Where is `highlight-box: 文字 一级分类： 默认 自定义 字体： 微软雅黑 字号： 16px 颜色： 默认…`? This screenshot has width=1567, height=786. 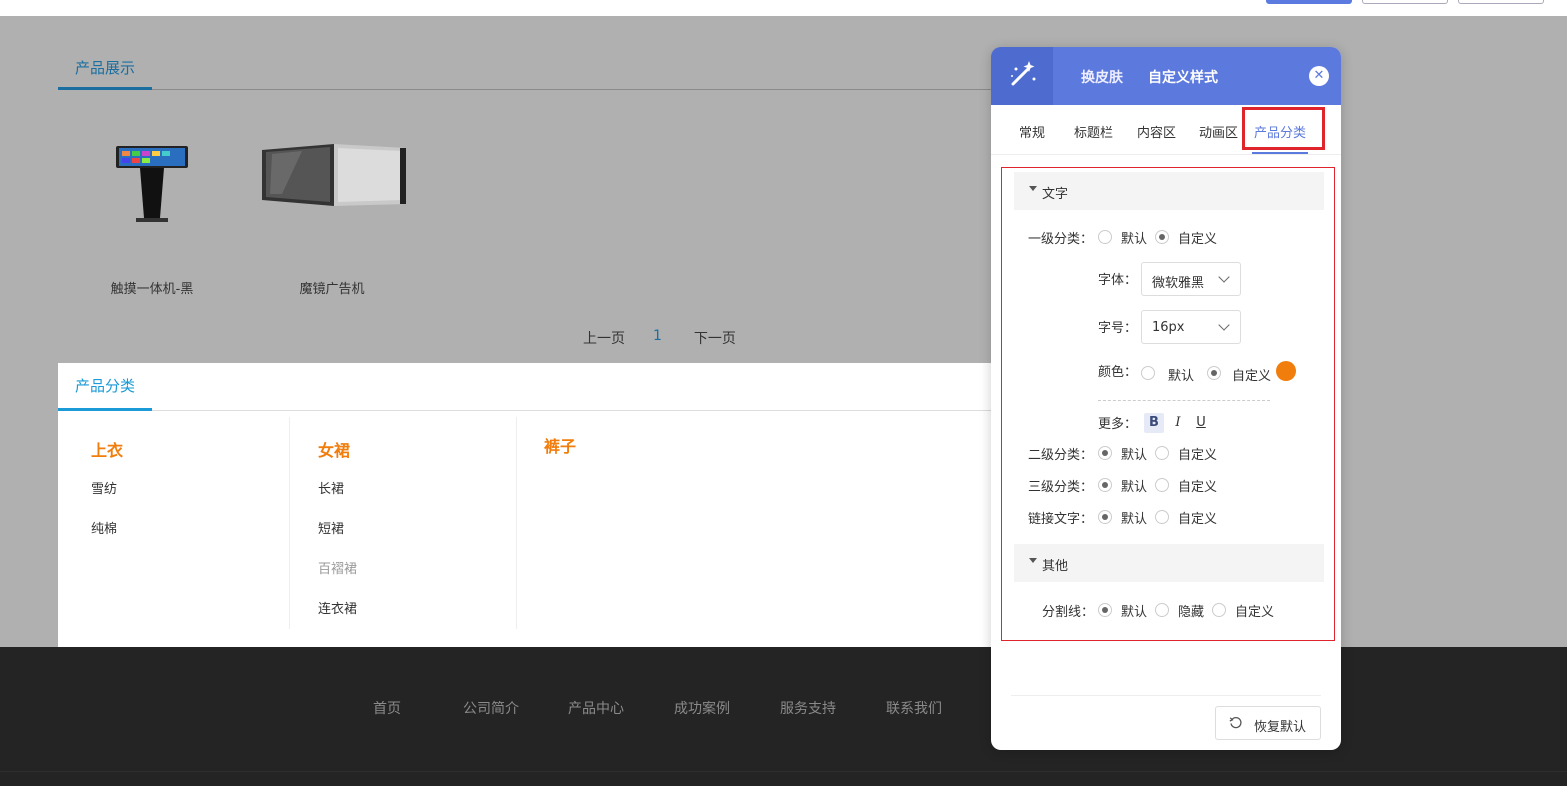 highlight-box: 文字 一级分类： 默认 自定义 字体： 微软雅黑 字号： 16px 颜色： 默认… is located at coordinates (1168, 404).